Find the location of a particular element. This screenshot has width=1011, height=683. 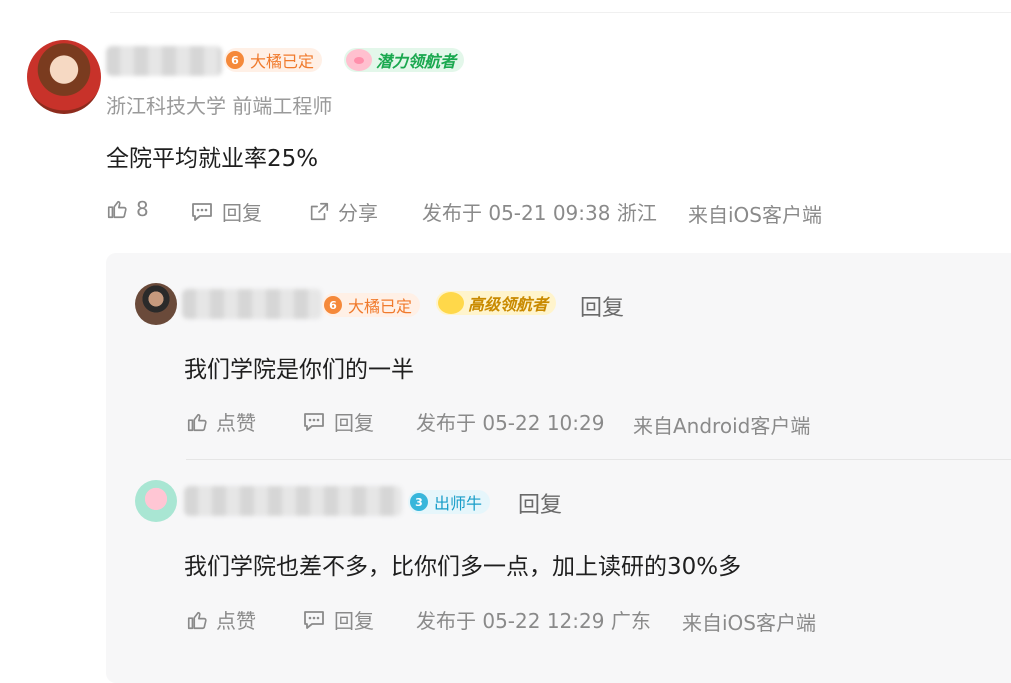

share-button: 分享 is located at coordinates (343, 211).